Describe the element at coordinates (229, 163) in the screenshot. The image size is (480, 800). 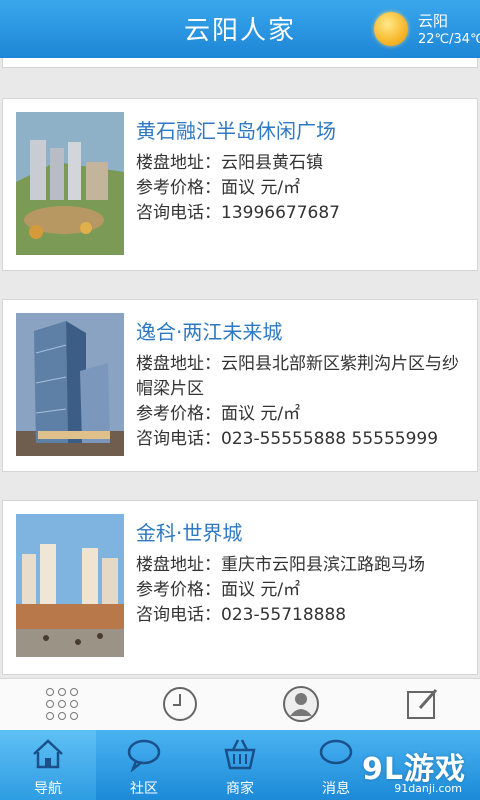
I see `listing-address: 楼盘地址：云阳县黄石镇` at that location.